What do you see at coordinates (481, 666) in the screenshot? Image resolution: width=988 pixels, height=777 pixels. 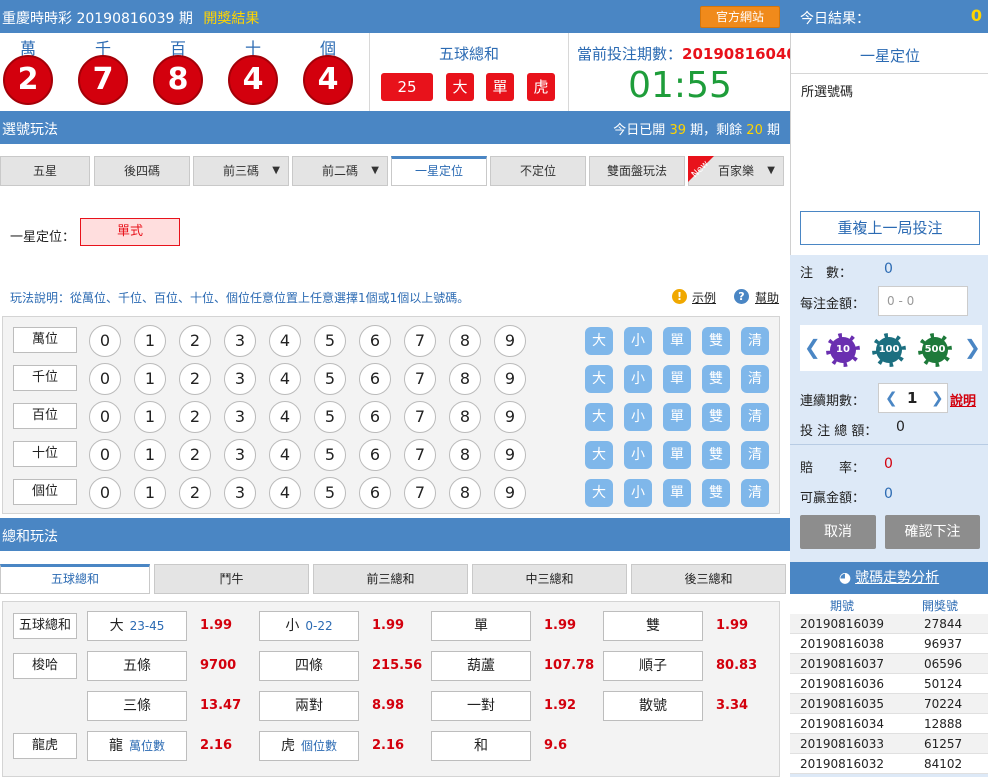 I see `odds-option-button: 葫蘆` at bounding box center [481, 666].